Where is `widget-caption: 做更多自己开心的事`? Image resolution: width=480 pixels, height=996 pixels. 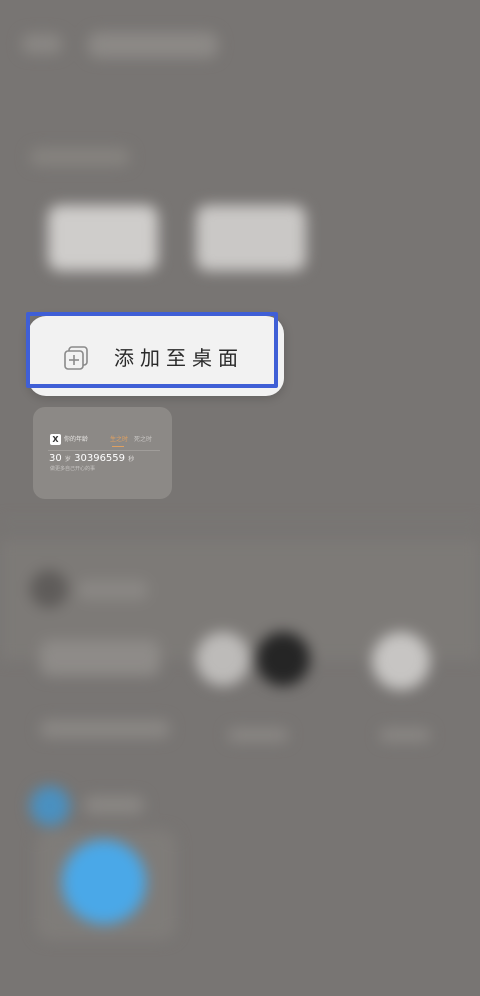
widget-caption: 做更多自己开心的事 is located at coordinates (73, 469).